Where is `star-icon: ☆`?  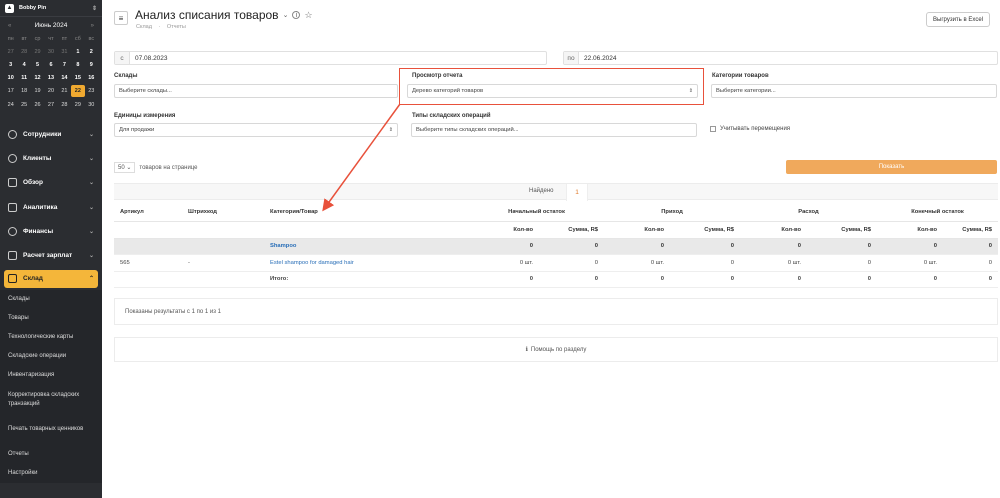
star-icon: ☆ is located at coordinates (308, 15).